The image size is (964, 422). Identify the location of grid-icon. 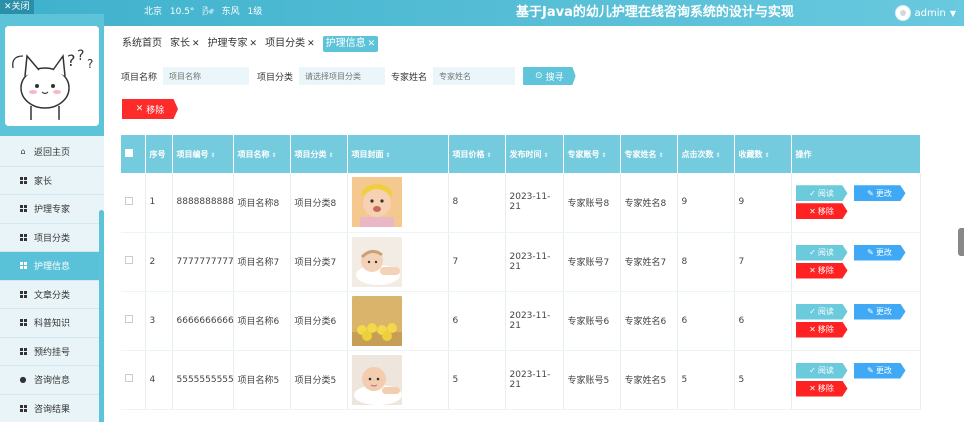
(23, 351).